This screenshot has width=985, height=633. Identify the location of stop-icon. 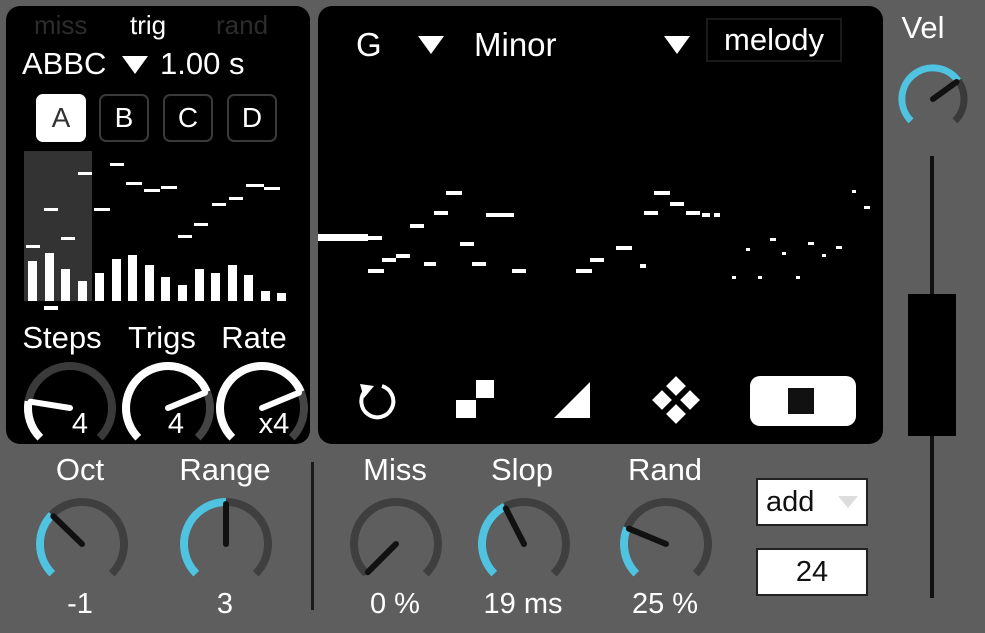
(801, 401).